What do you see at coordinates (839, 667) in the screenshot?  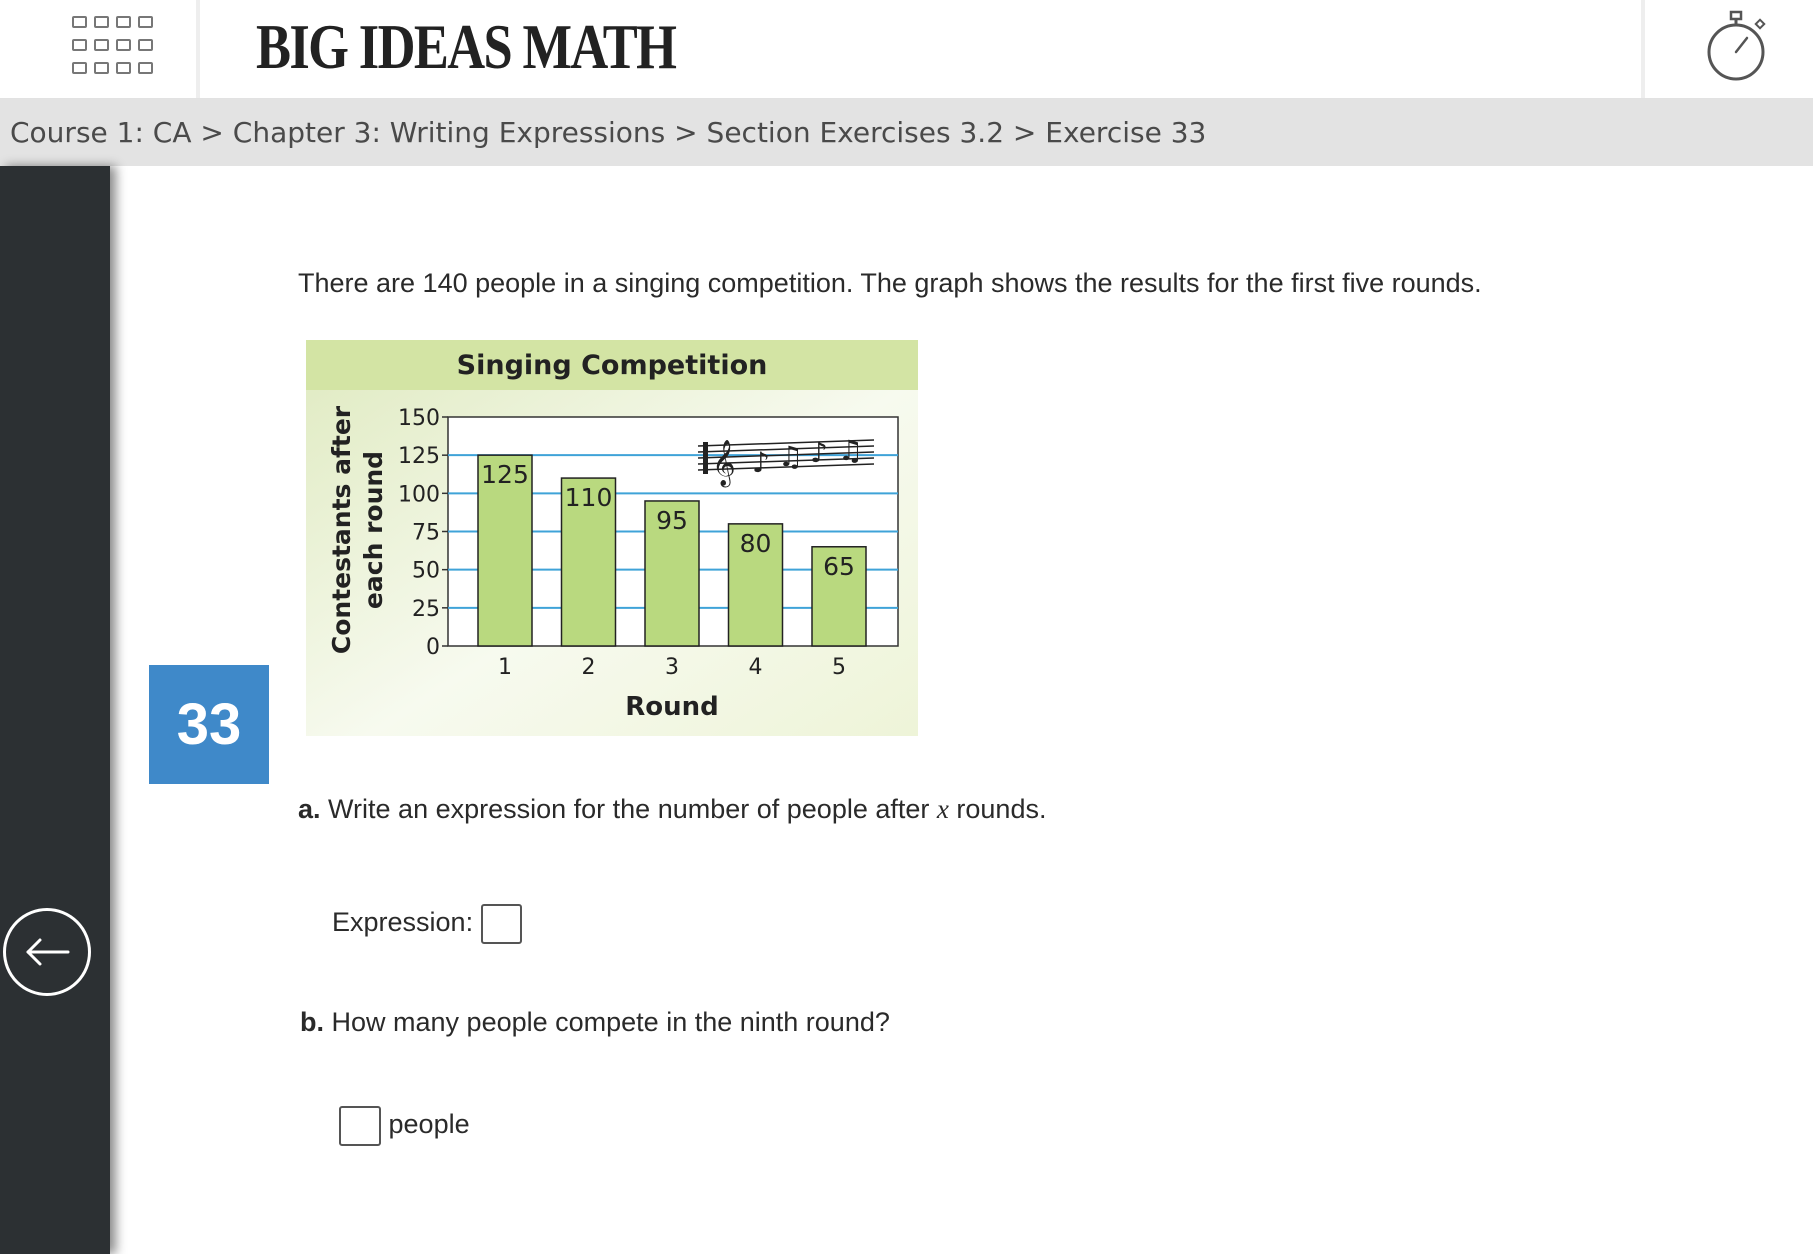 I see `chart-xtick-label: 5` at bounding box center [839, 667].